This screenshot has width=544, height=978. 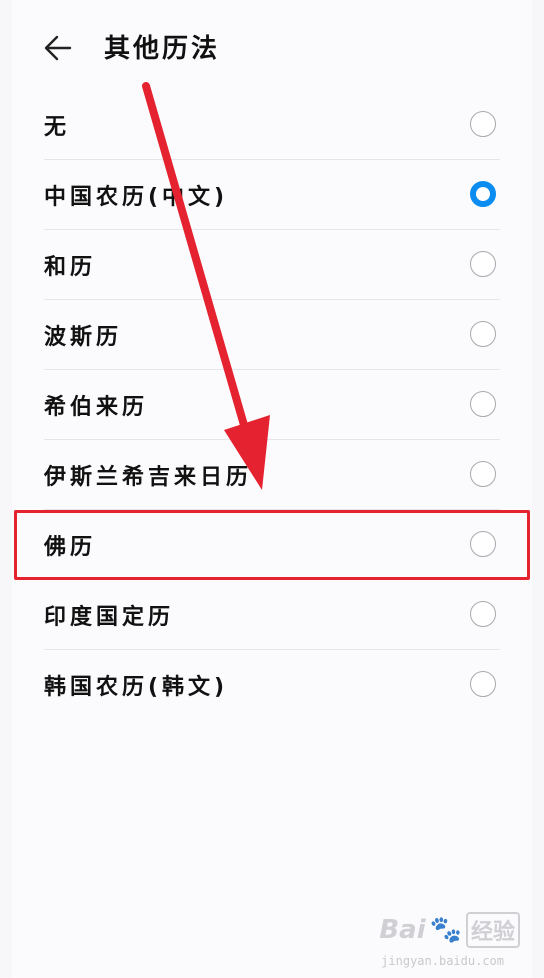 What do you see at coordinates (57, 127) in the screenshot?
I see `option-label: 无` at bounding box center [57, 127].